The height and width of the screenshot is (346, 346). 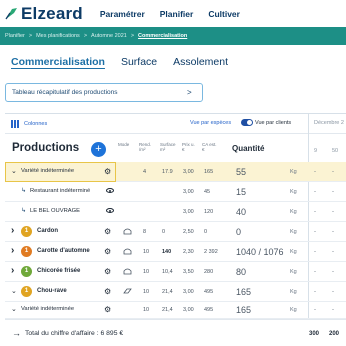 I want to click on row-label: Carotte d'automne, so click(x=63, y=251).